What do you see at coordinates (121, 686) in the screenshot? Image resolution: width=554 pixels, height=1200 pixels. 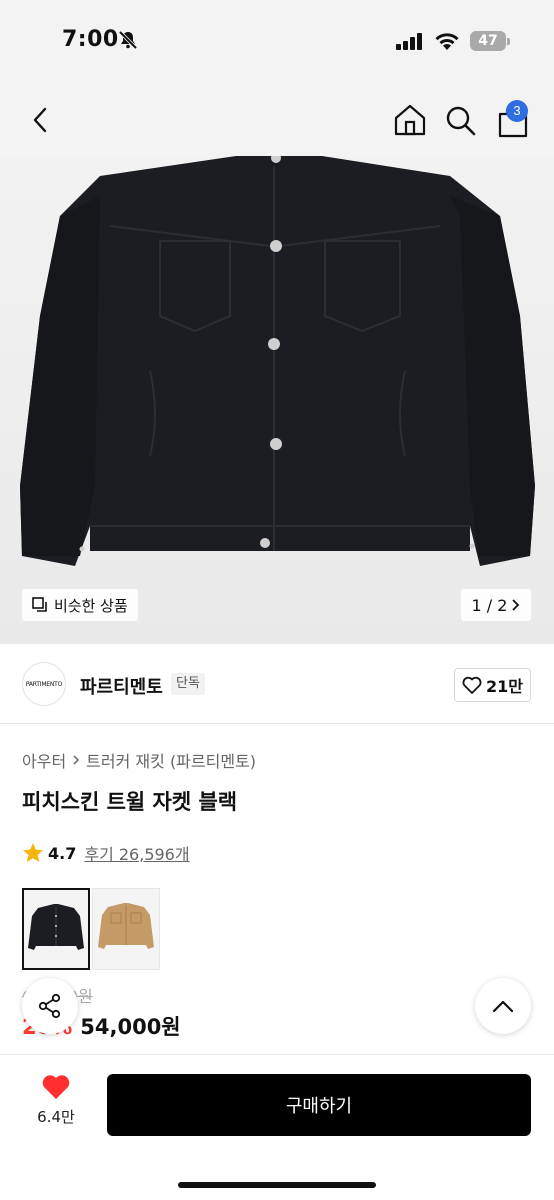 I see `brand-name: 파르티멘토` at bounding box center [121, 686].